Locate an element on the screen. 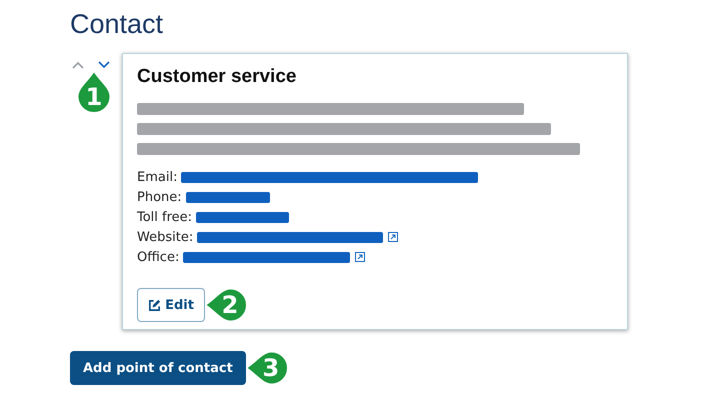 The image size is (720, 405). add-contact-button: Add point of contact is located at coordinates (158, 368).